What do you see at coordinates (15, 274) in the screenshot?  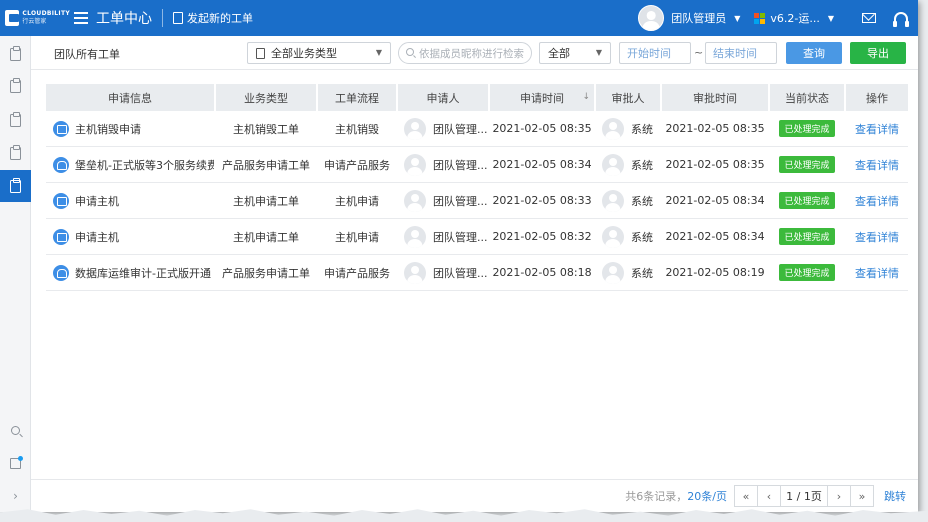 I see `sidebar: ›` at bounding box center [15, 274].